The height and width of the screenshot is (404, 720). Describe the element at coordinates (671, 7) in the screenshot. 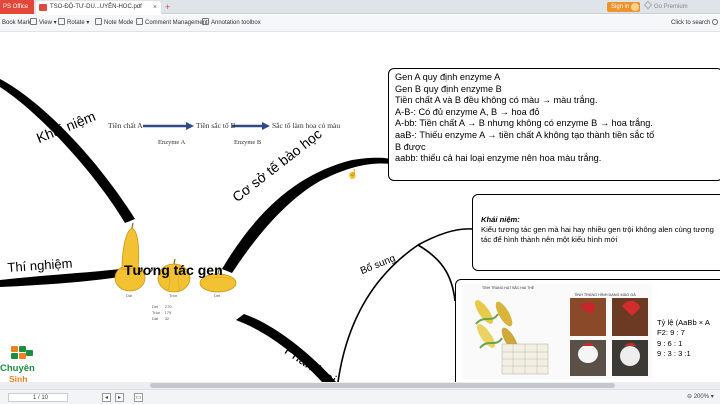

I see `go-premium-label: Go Premium` at that location.